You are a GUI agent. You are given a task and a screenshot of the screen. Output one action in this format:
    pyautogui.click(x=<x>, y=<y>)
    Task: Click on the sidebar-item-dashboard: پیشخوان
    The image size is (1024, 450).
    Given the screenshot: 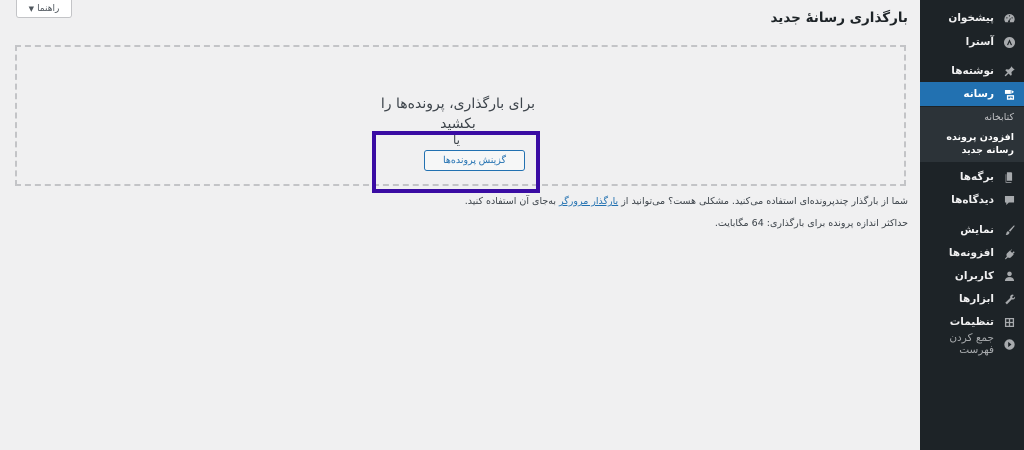 What is the action you would take?
    pyautogui.click(x=972, y=18)
    